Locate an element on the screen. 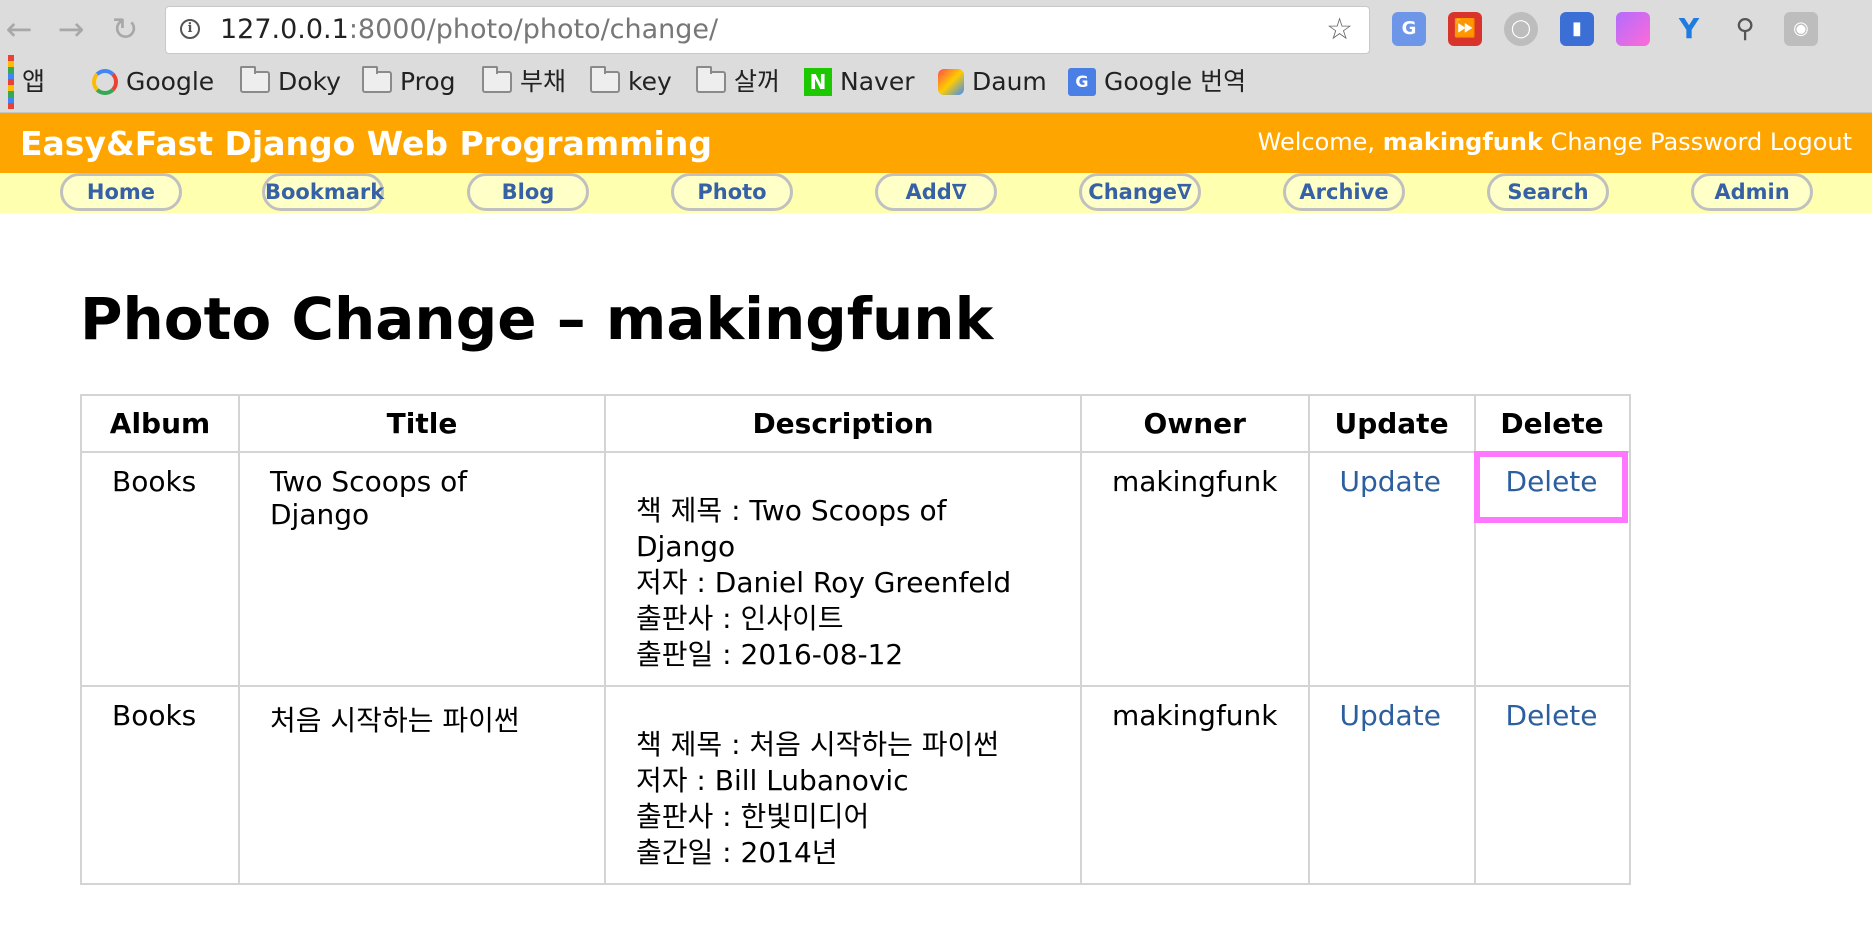  bookmark-doky: Doky is located at coordinates (290, 82).